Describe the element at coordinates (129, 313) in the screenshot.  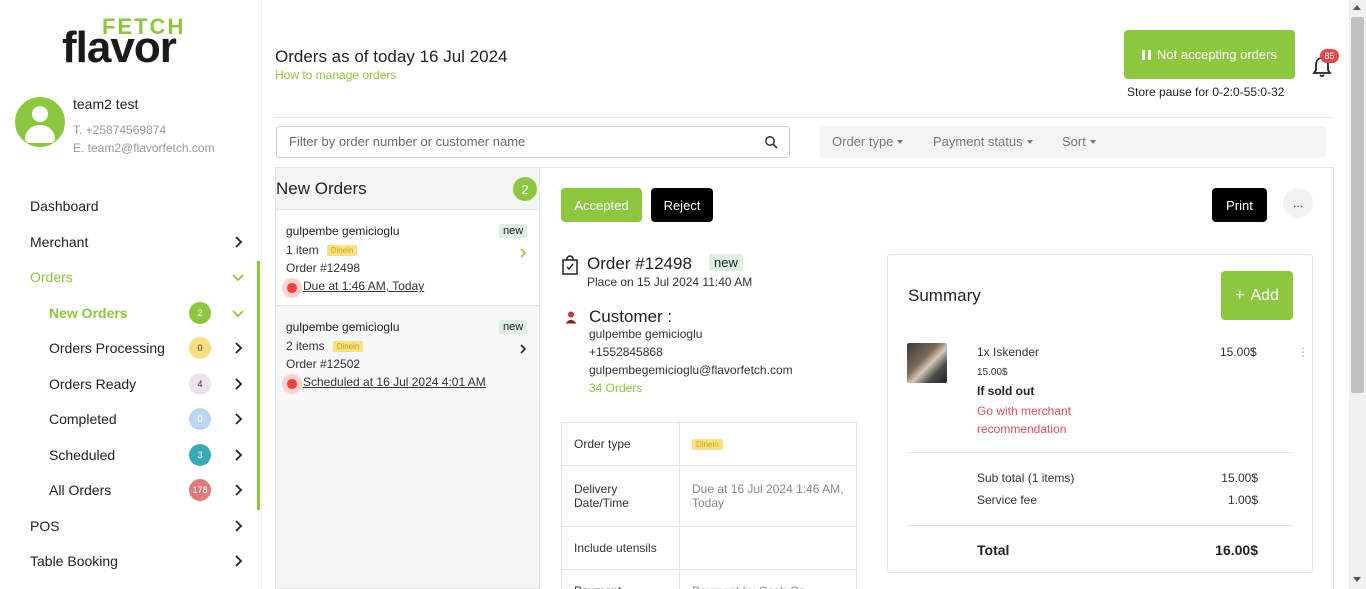
I see `sidebar-item-new-orders: New Orders 2` at that location.